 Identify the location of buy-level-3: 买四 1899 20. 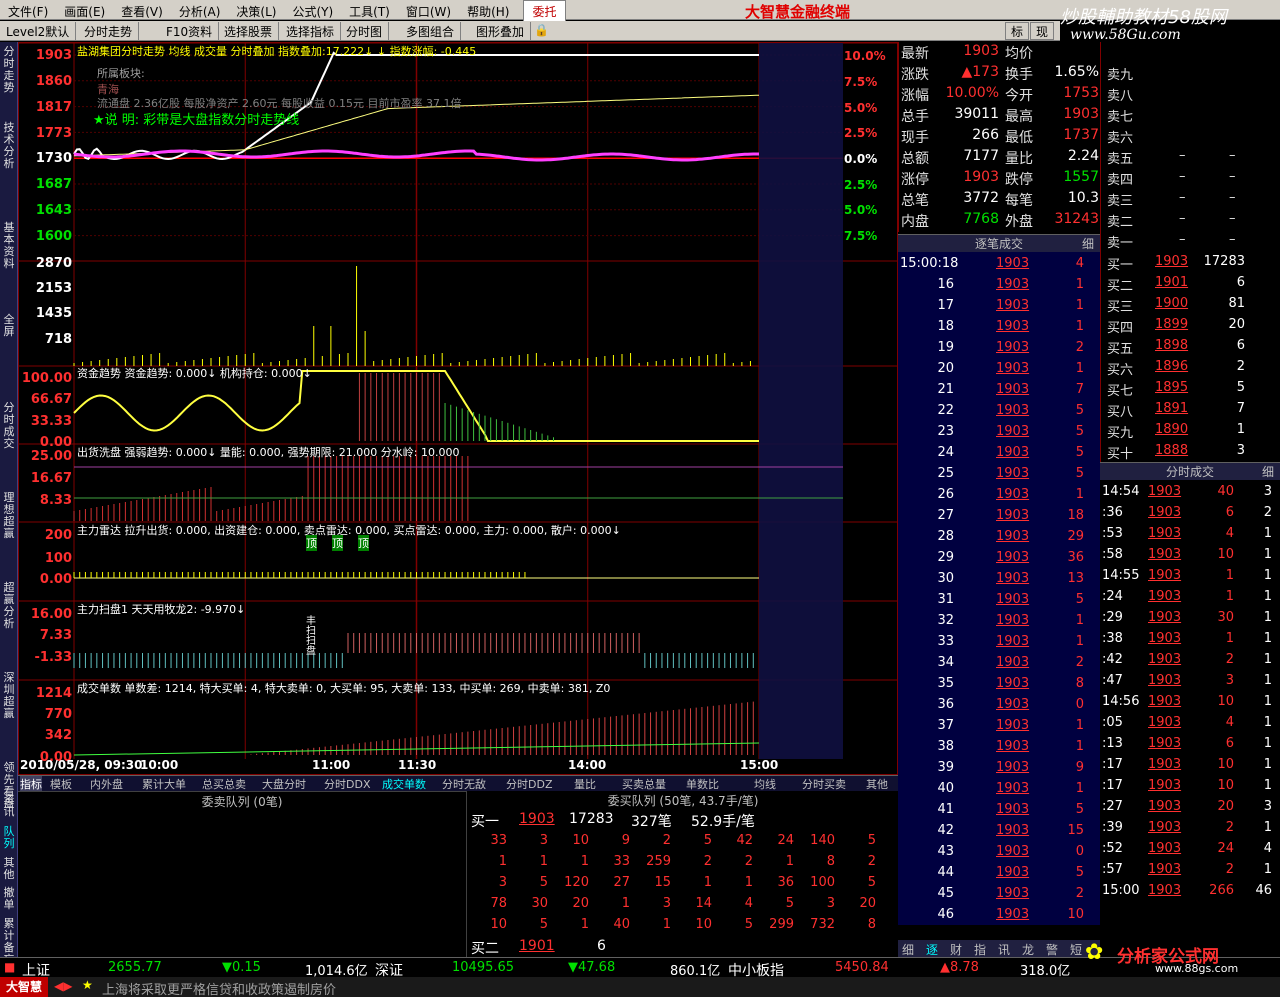
(1190, 327).